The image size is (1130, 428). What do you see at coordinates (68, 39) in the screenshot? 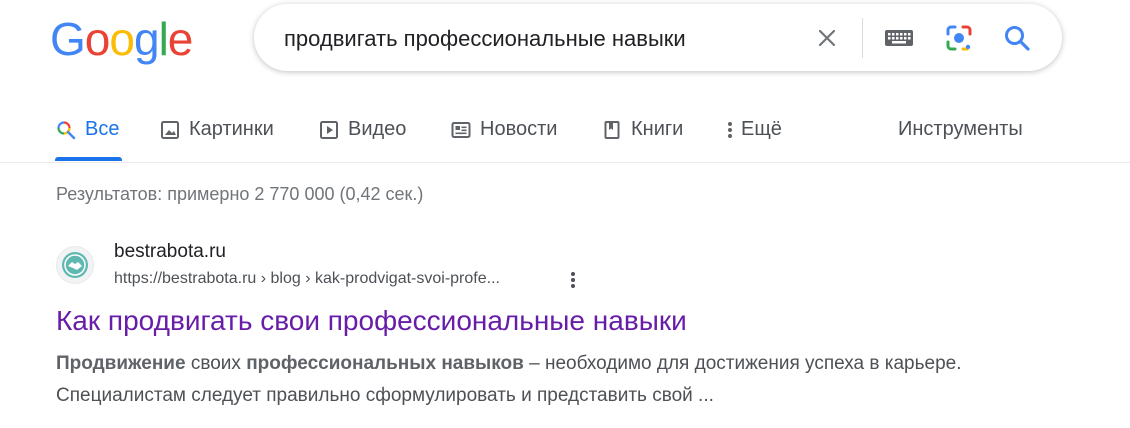
I see `logo-letter: G` at bounding box center [68, 39].